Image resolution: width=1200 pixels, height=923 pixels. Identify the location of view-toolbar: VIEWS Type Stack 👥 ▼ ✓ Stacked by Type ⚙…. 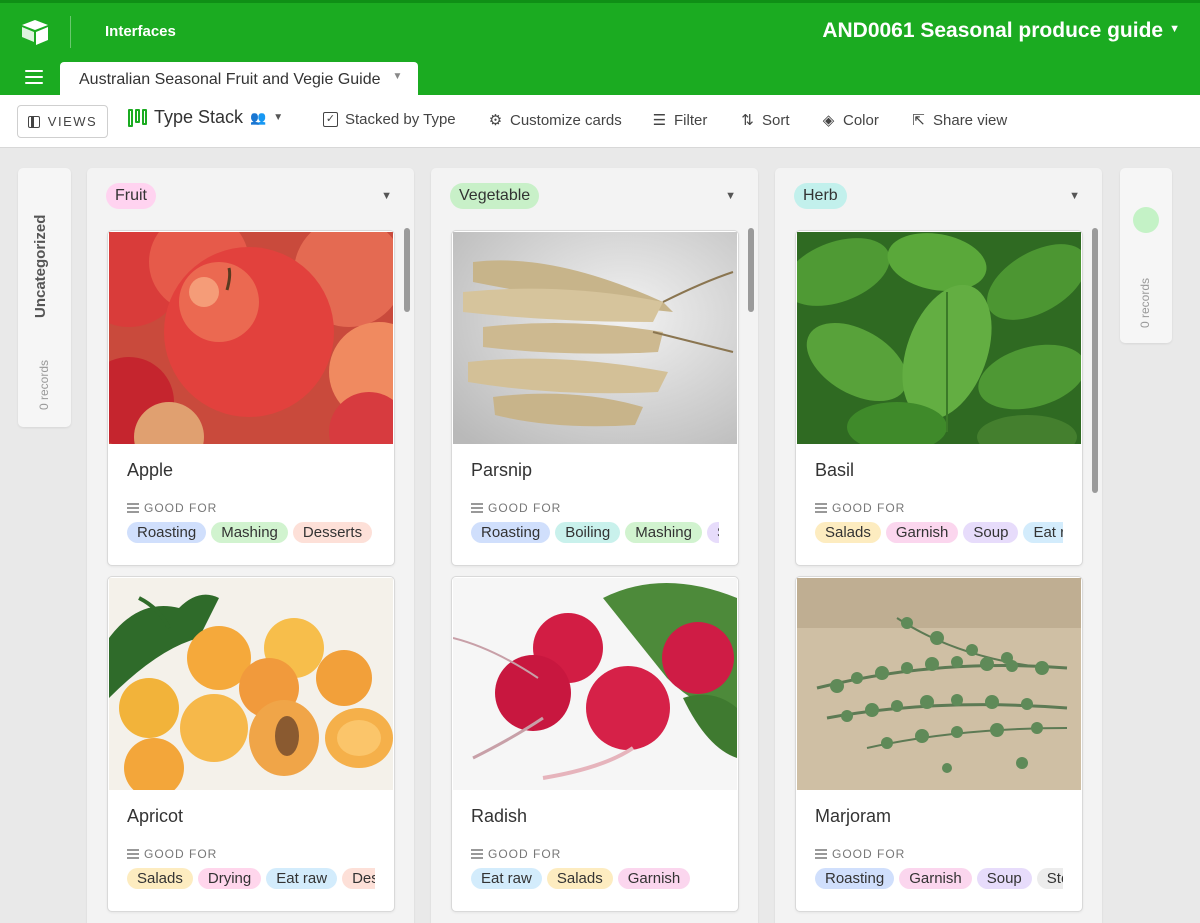
(600, 121).